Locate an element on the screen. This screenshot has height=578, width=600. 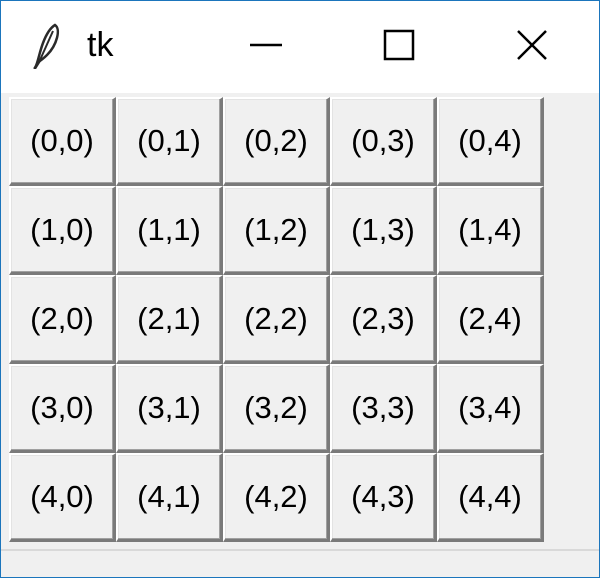
grid-button: (0,1) is located at coordinates (169, 141).